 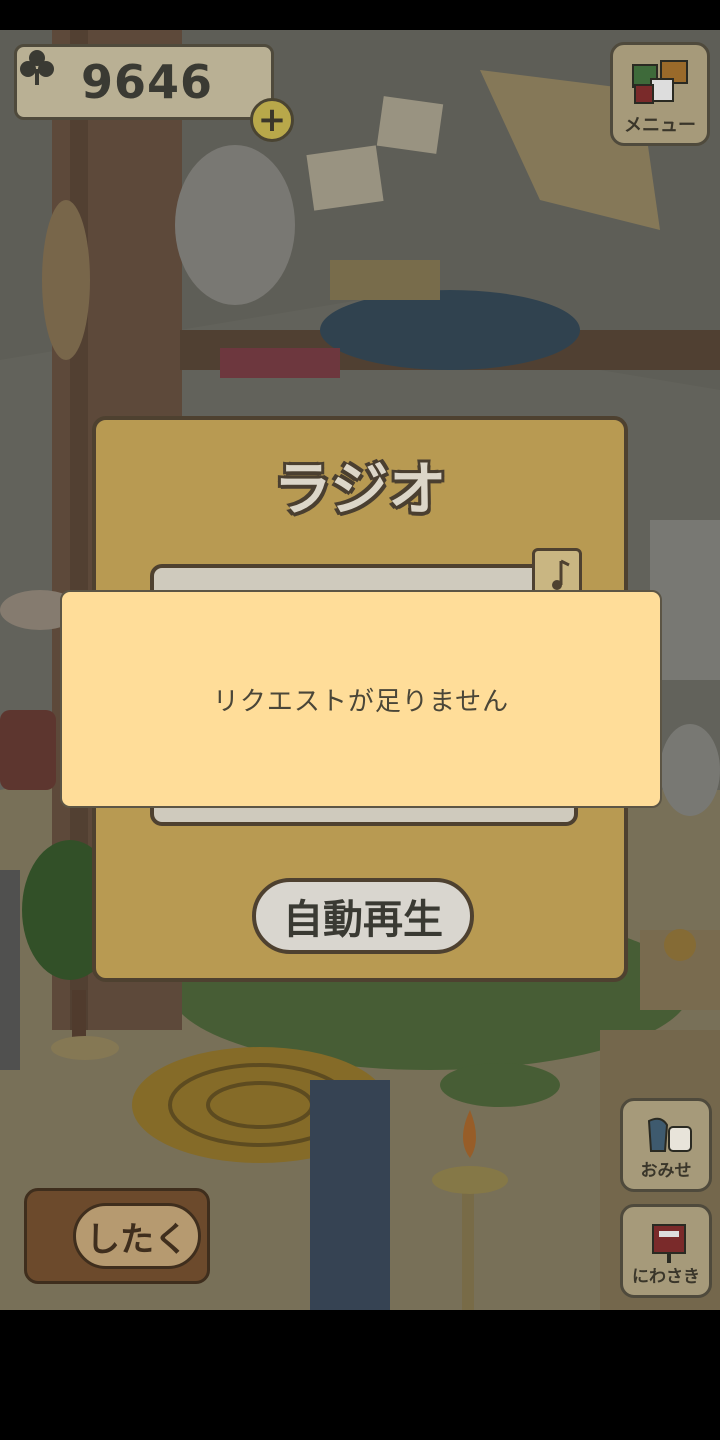 What do you see at coordinates (363, 916) in the screenshot?
I see `autoplay-button: 自動再生` at bounding box center [363, 916].